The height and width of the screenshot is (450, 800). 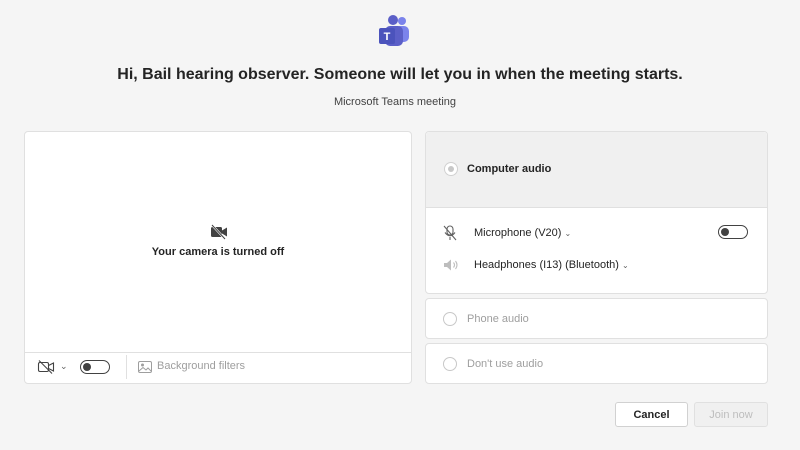 I want to click on meeting-type-subtitle: Microsoft Teams meeting, so click(x=395, y=102).